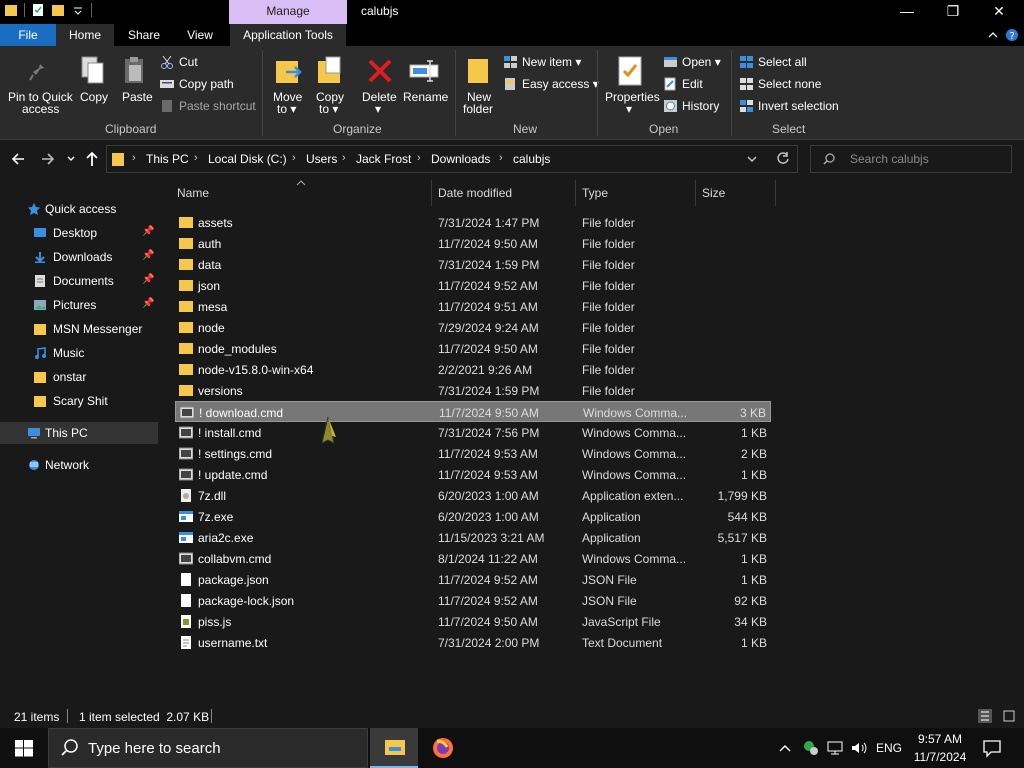 The image size is (1024, 768). Describe the element at coordinates (746, 84) in the screenshot. I see `select-none-icon` at that location.